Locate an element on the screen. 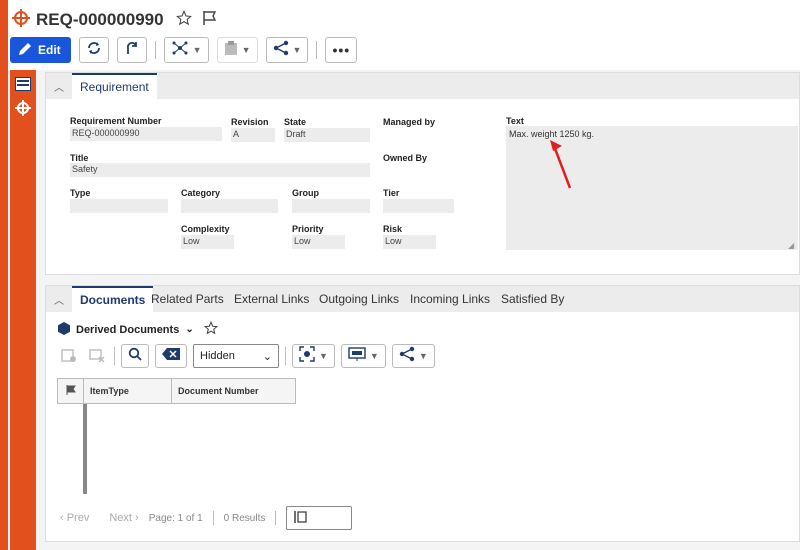 The image size is (800, 550). next-page-button: Next › is located at coordinates (123, 518).